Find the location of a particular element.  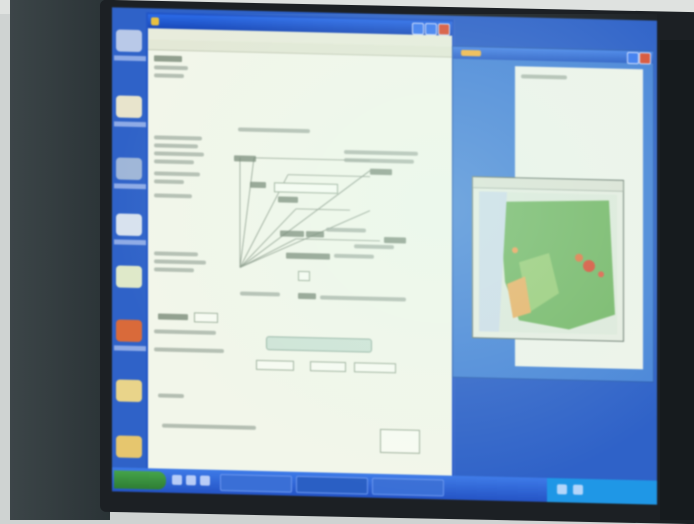

window-accent is located at coordinates (471, 53).